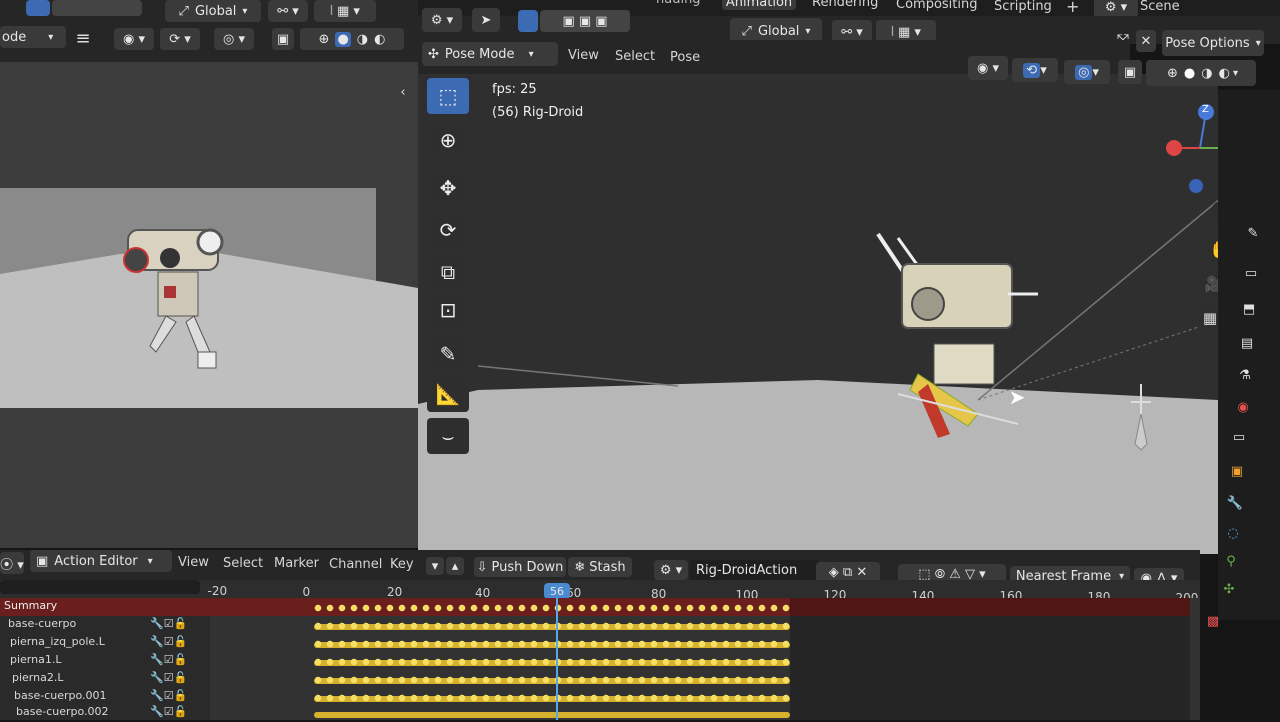  Describe the element at coordinates (1237, 471) in the screenshot. I see `object-properties-icon: ▣` at that location.